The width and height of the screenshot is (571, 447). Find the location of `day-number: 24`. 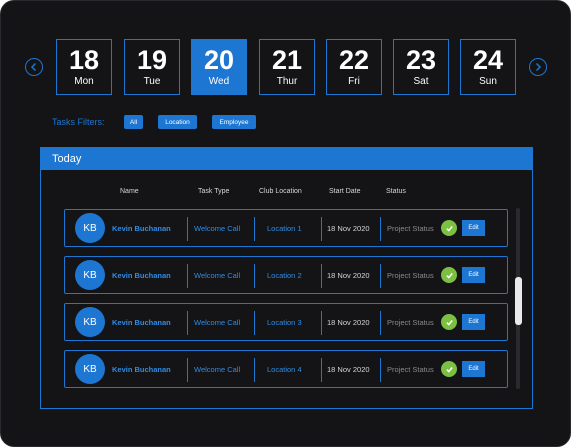

day-number: 24 is located at coordinates (488, 60).